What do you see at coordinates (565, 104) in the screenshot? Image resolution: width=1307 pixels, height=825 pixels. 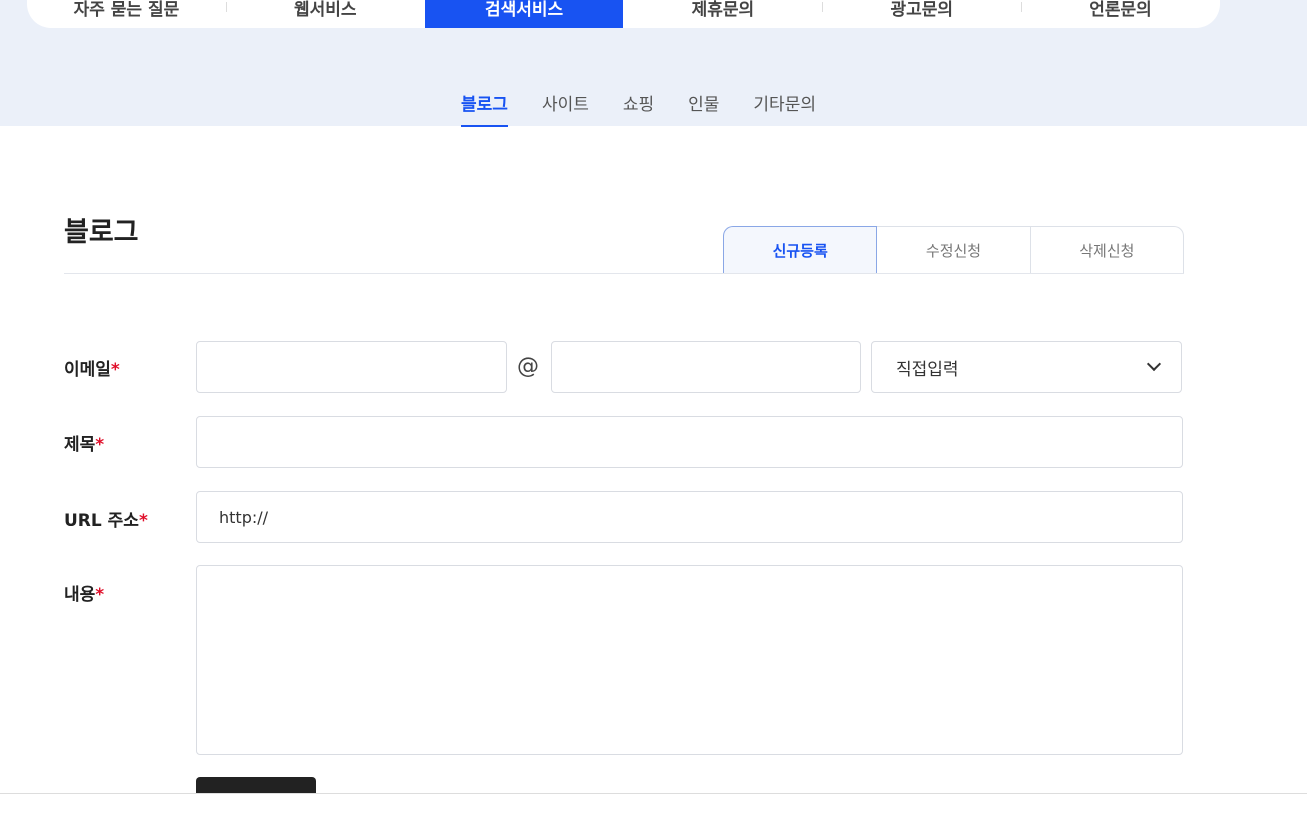 I see `sub-tab-site: 사이트` at bounding box center [565, 104].